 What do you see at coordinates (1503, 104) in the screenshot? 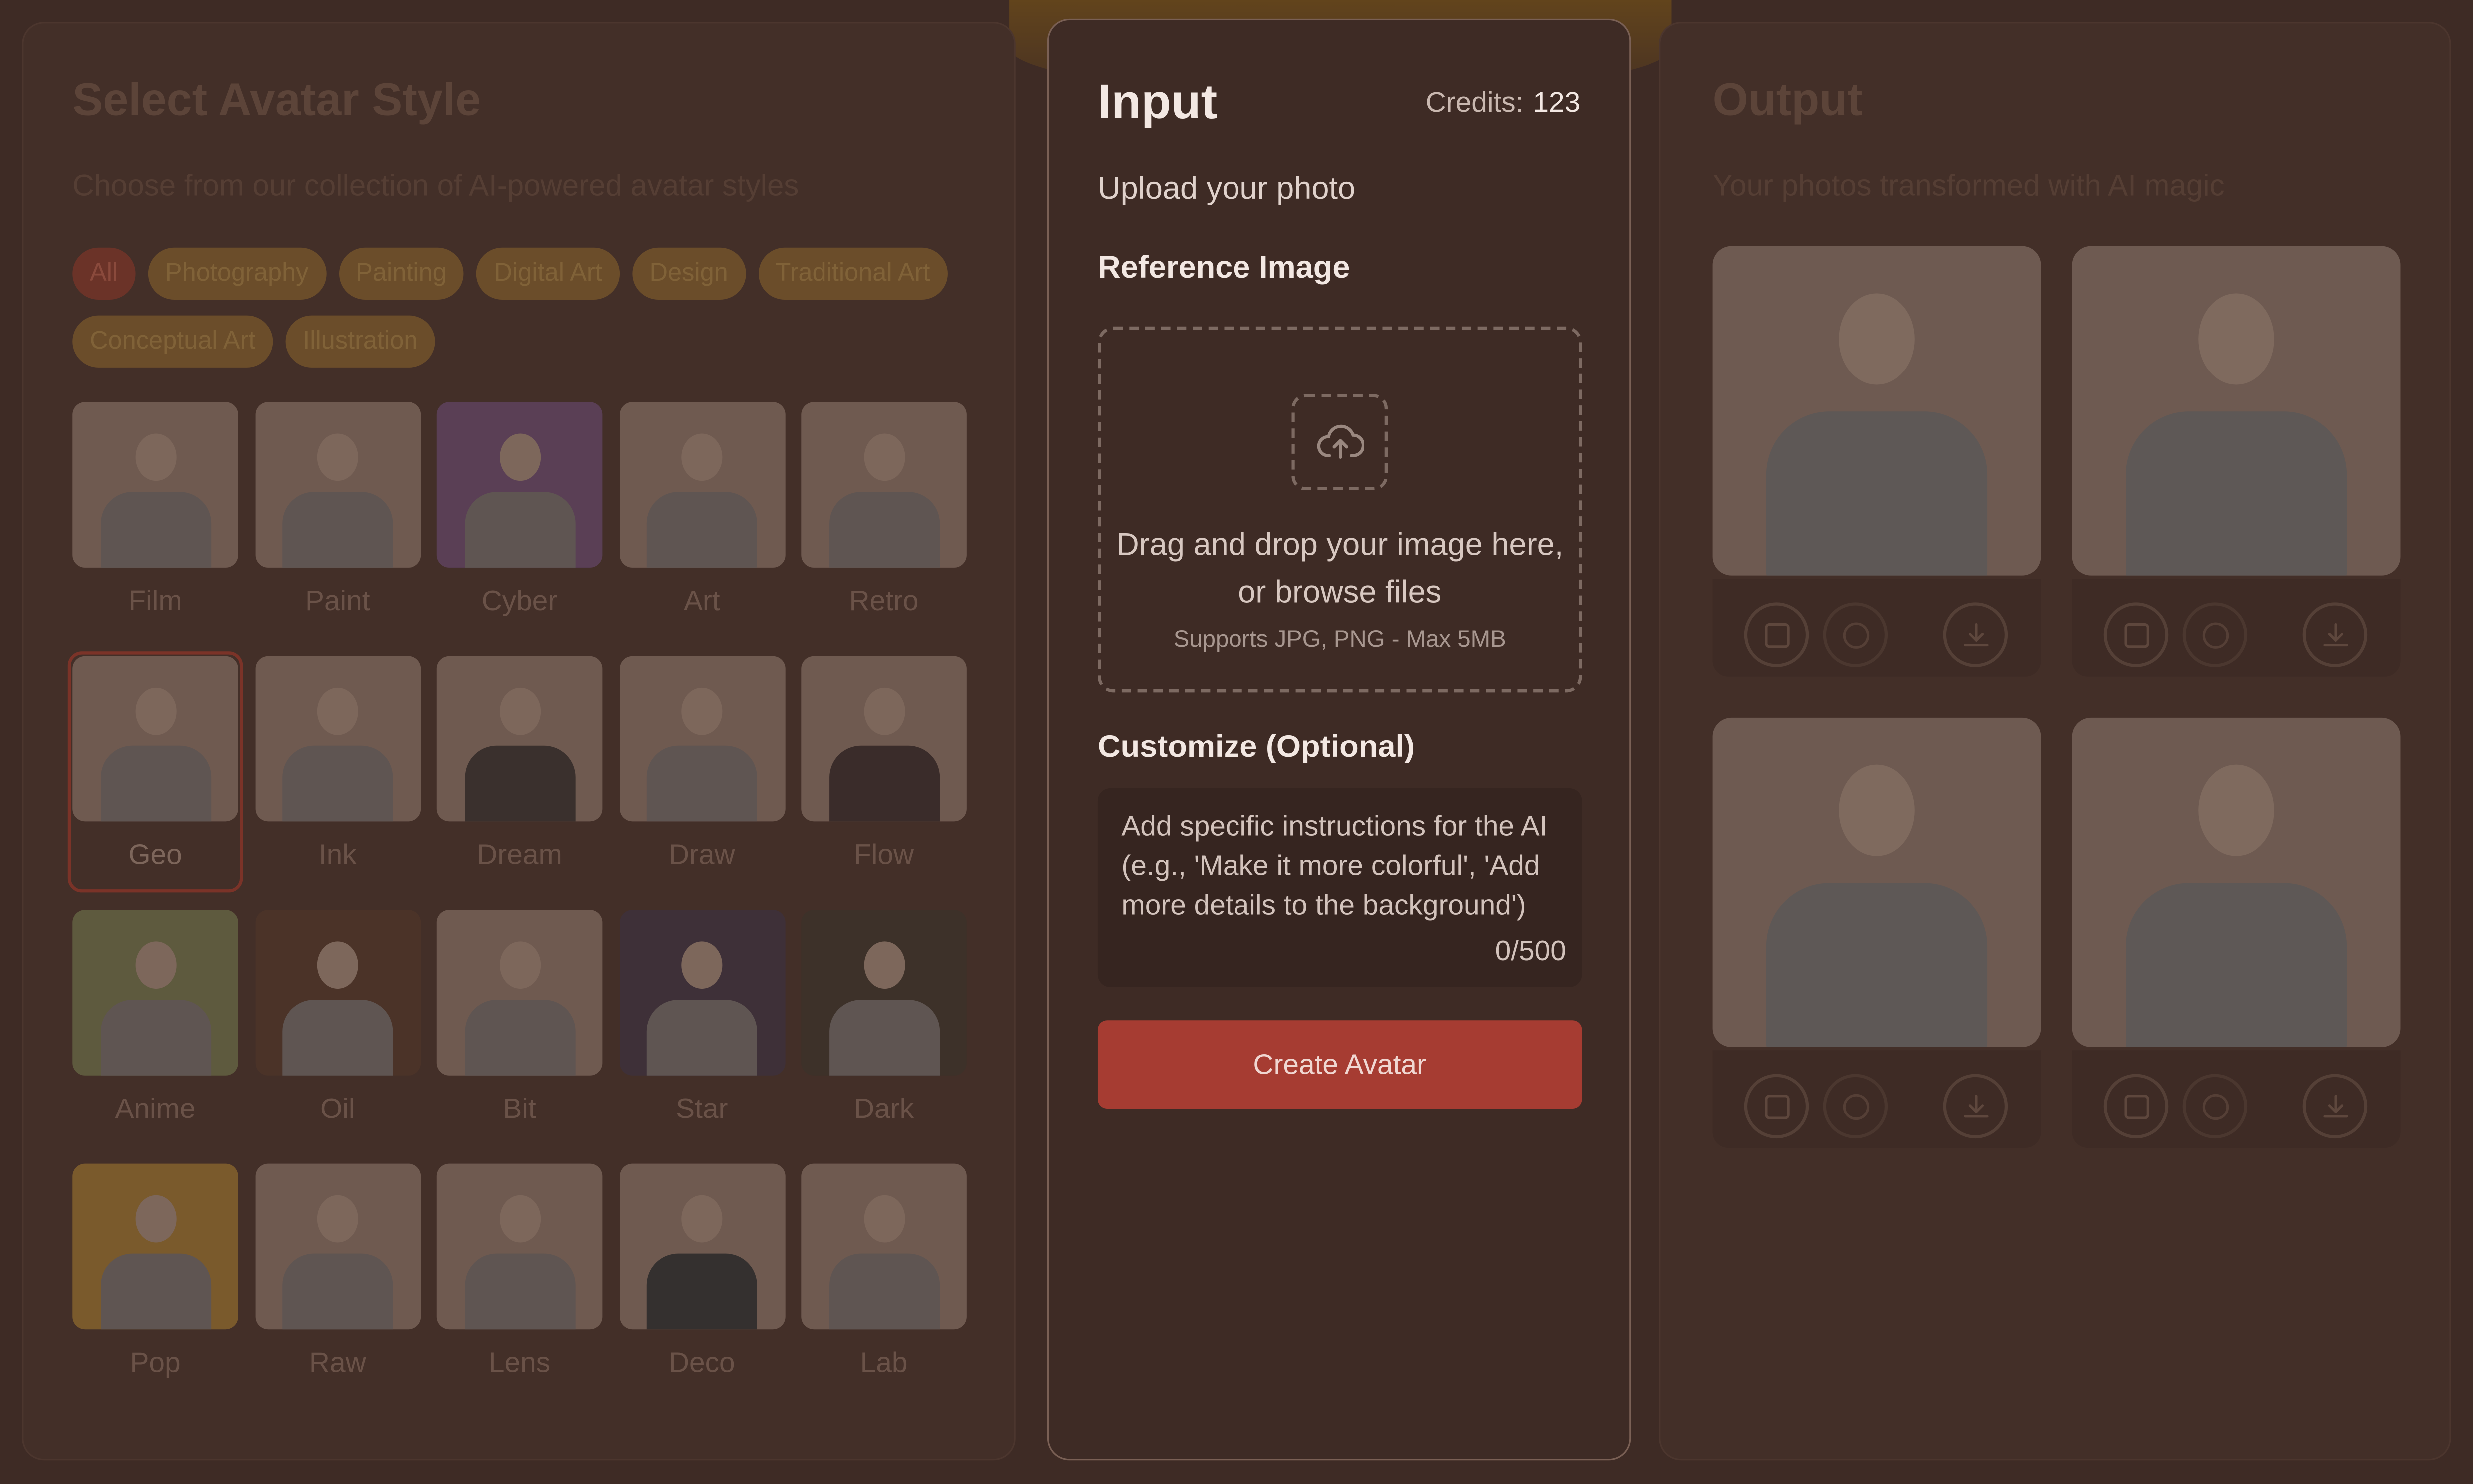
I see `credits-display: Credits: 123` at bounding box center [1503, 104].